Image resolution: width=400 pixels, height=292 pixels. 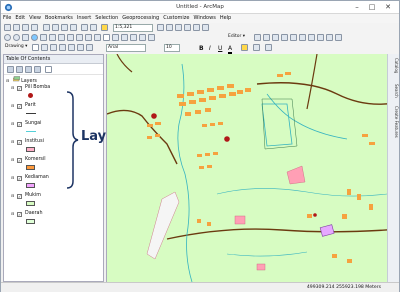 What do you see at coordinates (55, 27) in the screenshot?
I see `copy-icon` at bounding box center [55, 27].